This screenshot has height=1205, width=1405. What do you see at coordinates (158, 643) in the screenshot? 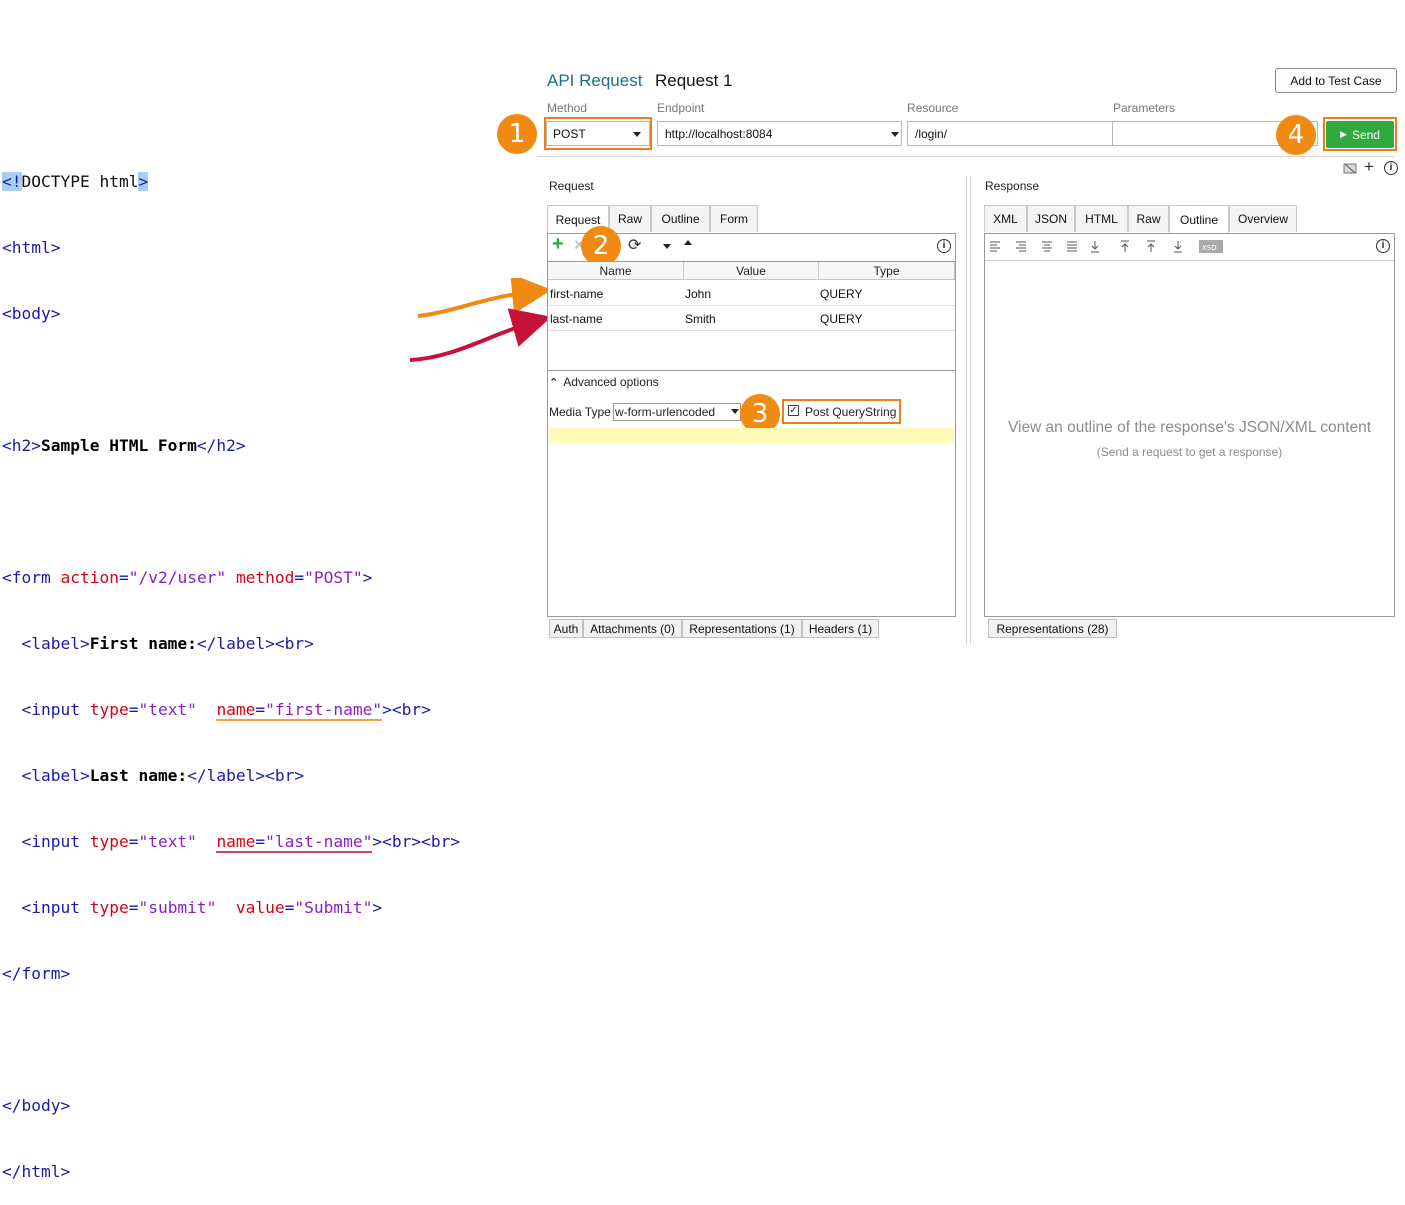
I see `code-line: <label>First name:</label><br>` at bounding box center [158, 643].